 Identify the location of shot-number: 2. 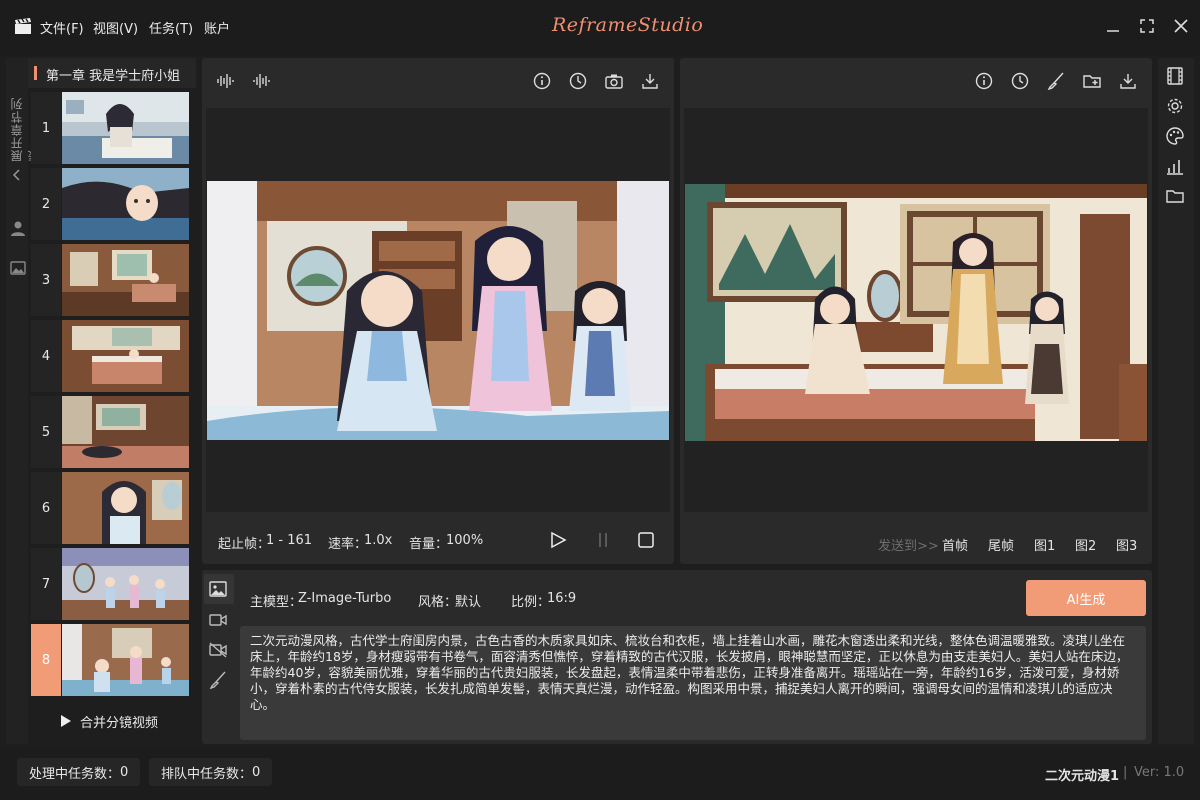
(46, 204).